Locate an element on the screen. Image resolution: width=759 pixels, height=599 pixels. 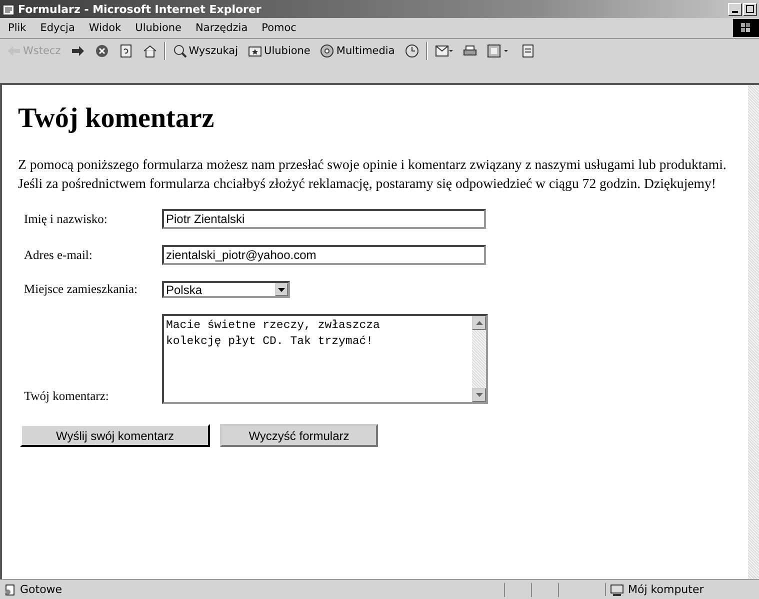
text-field: Piotr Zientalski is located at coordinates (324, 219).